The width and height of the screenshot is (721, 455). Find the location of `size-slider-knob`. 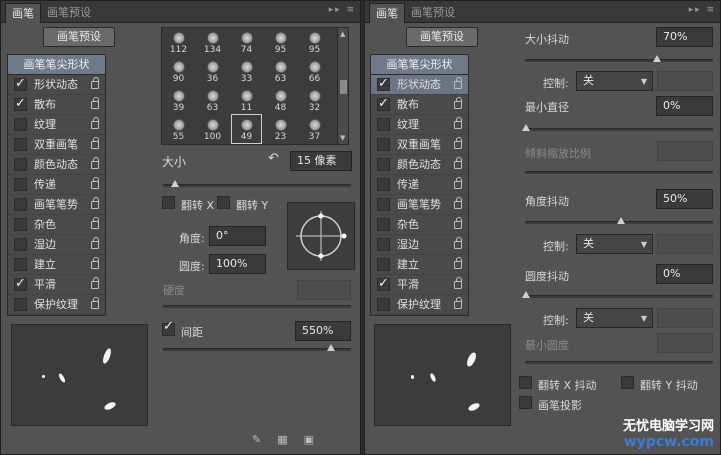

size-slider-knob is located at coordinates (175, 183).